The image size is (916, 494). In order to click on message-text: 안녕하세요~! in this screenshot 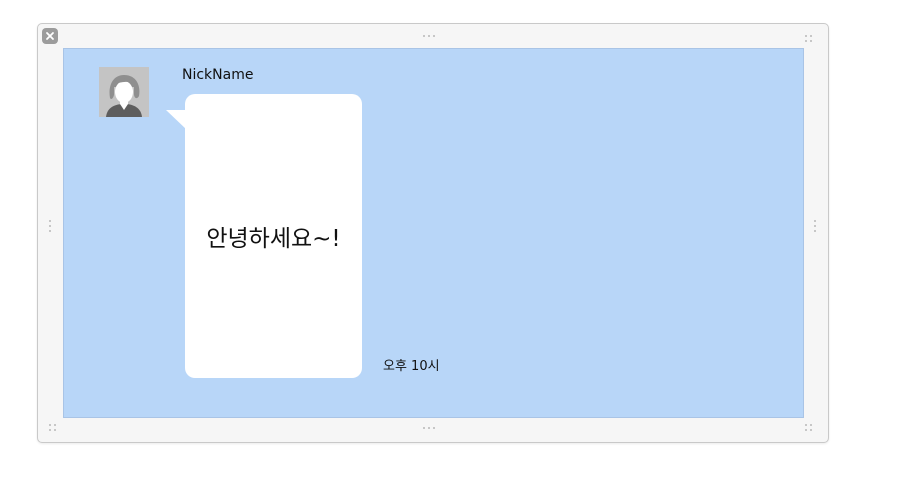, I will do `click(273, 239)`.